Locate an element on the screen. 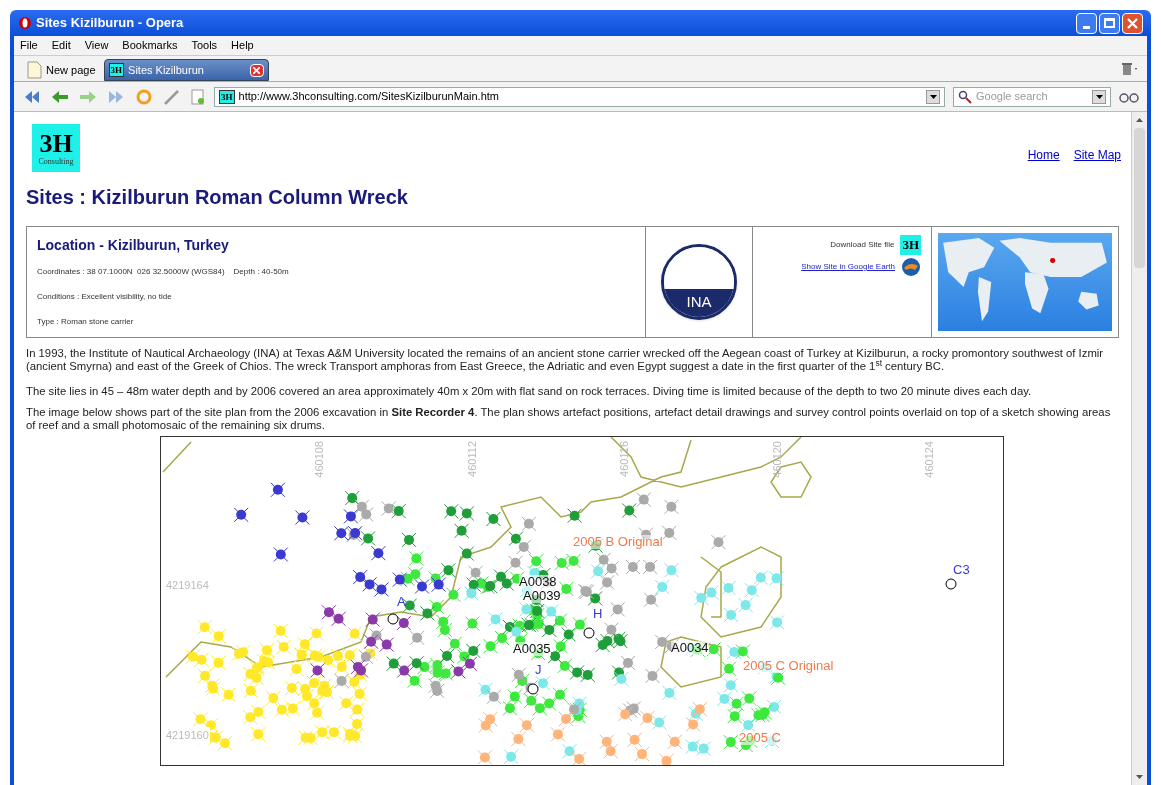  paragraph: In 1993, the Institute of Nautical Archaeology (INA) at Texas A&M University located the remains of an ancient stone carrier wrecked off the Aegean coast of Turkey at Kizilburun, a rocky promontory southwest of Izmir (ancient Smyrna) and east of the Greek of Chios. The wreck Transport amphoras from East Greece, the Adriatic and even Egypt suggest a date in the first quarter of the 1$^{st}$ century BC. is located at coordinates (565, 360).